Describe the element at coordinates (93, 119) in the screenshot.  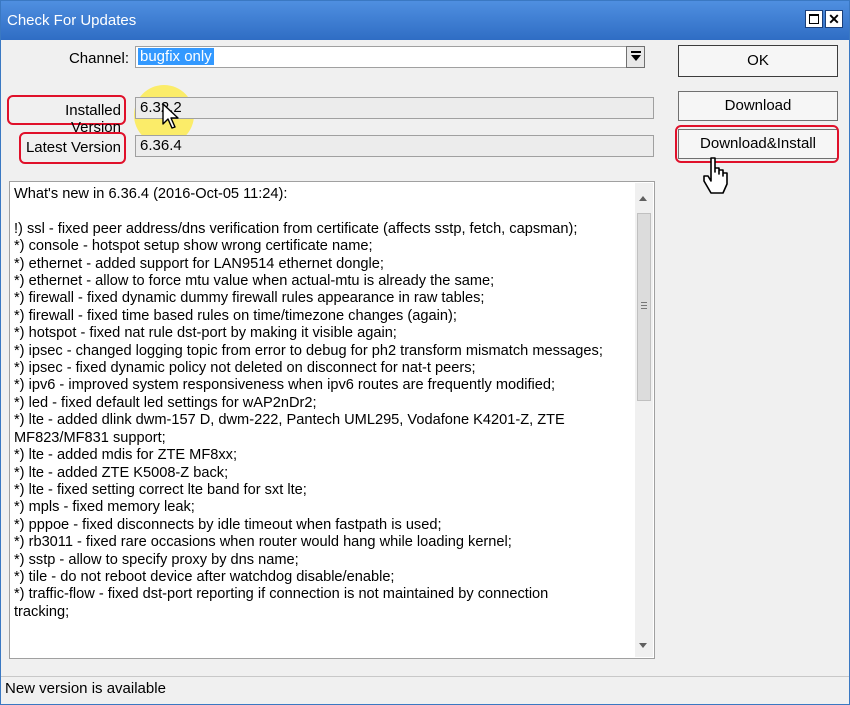
I see `installed-version-label: Installed Version` at that location.